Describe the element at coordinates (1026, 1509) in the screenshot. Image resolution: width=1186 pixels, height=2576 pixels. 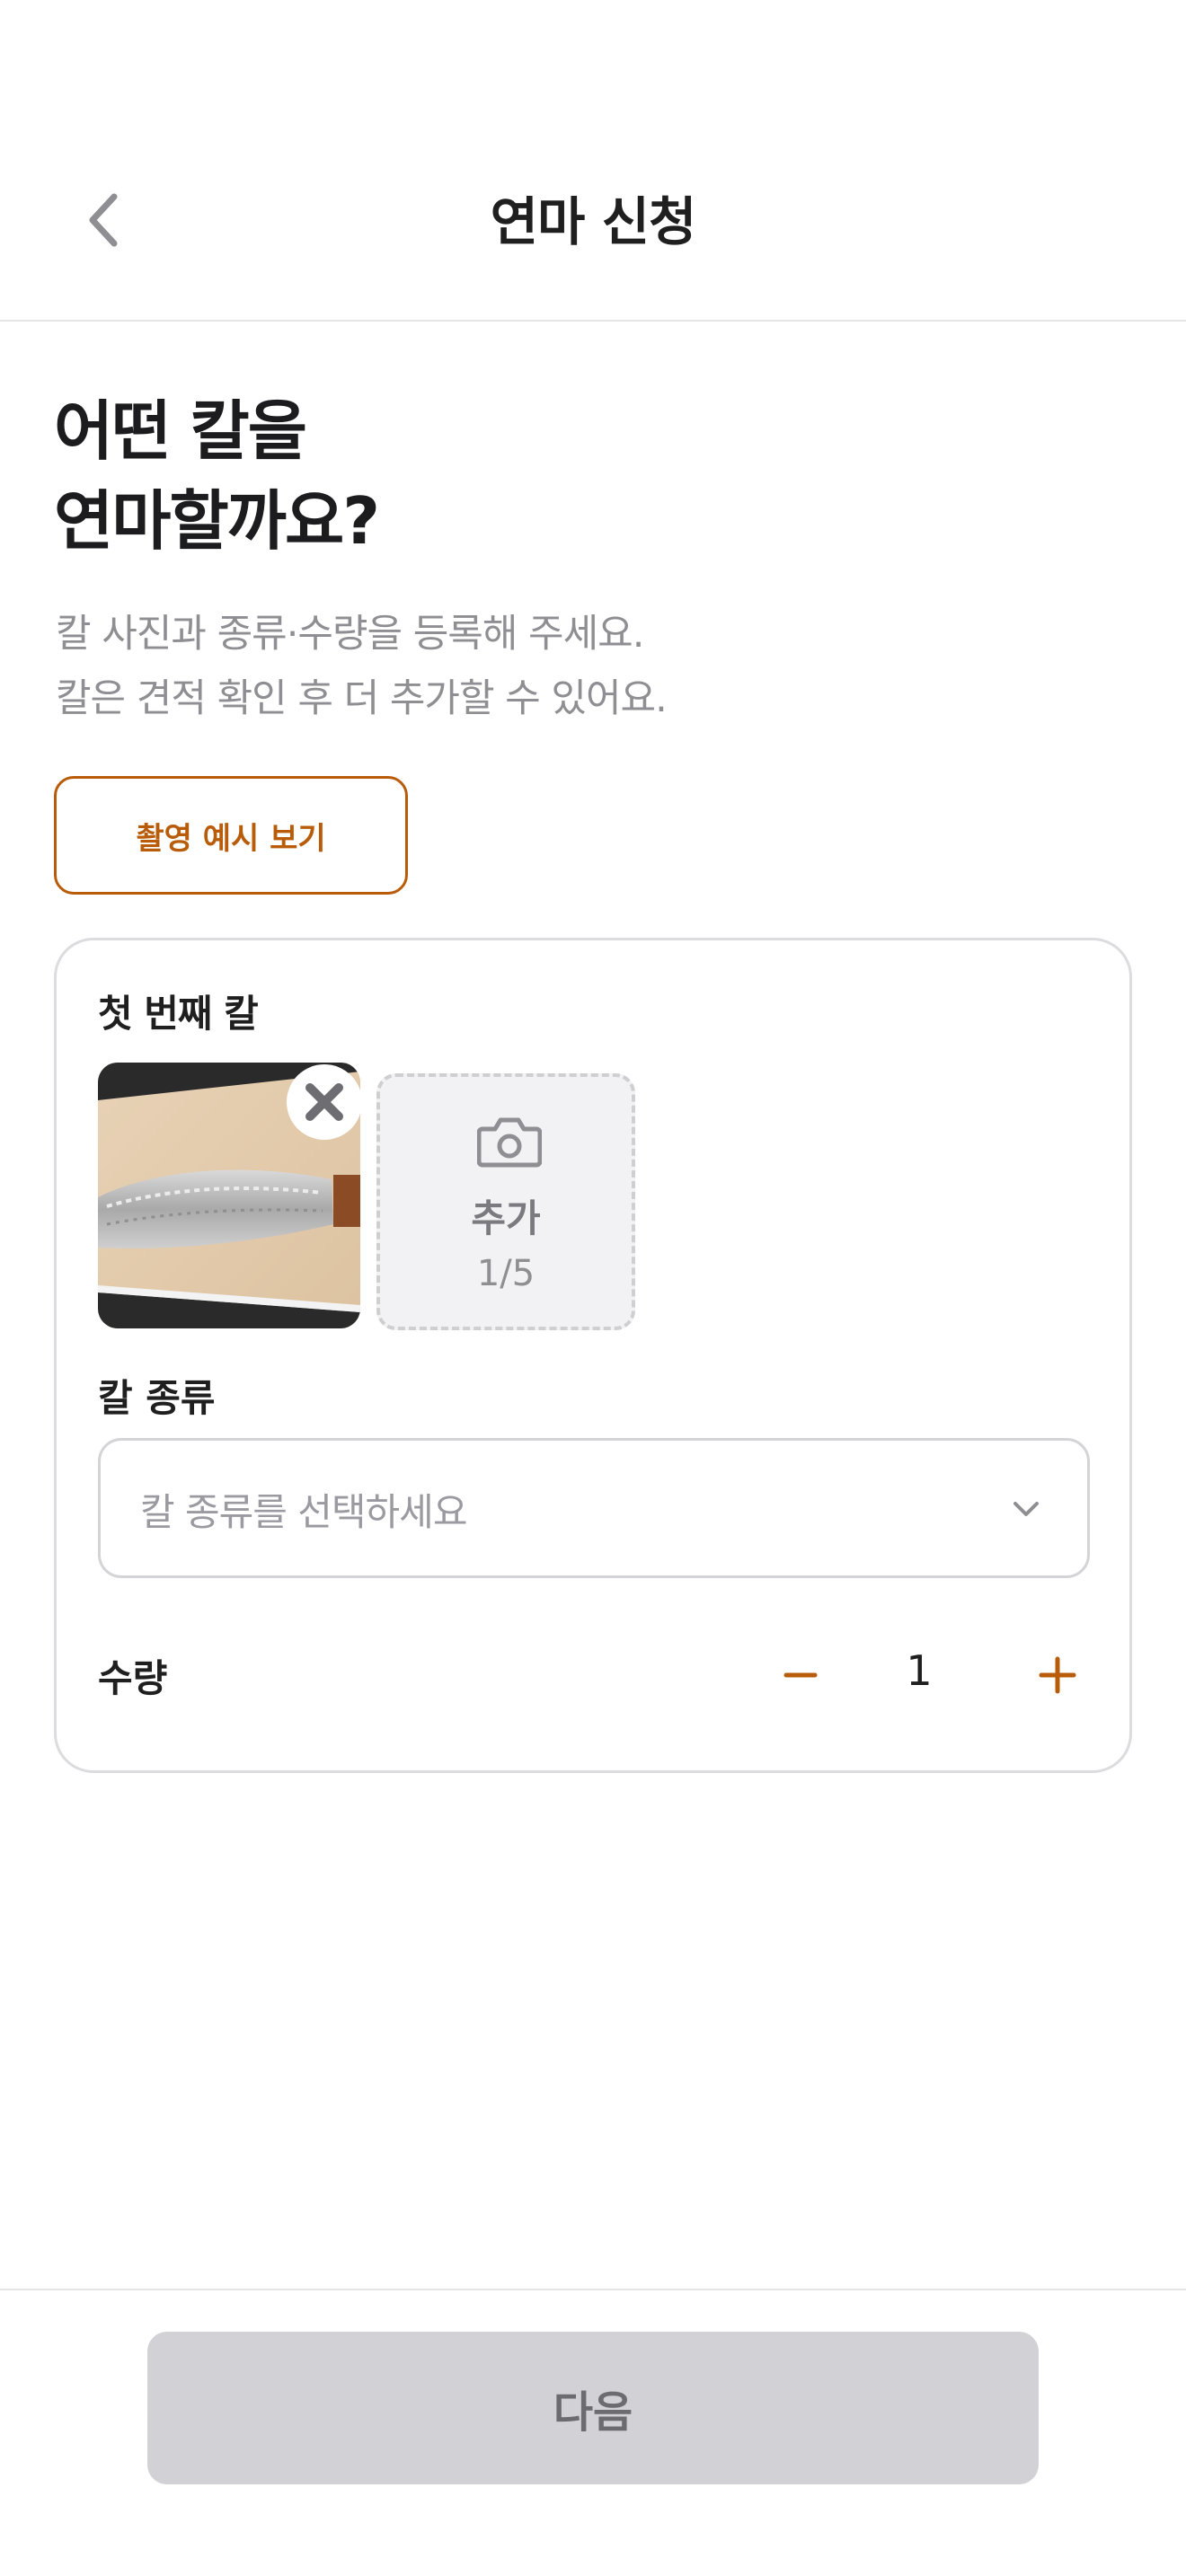
I see `chevron-down-icon` at that location.